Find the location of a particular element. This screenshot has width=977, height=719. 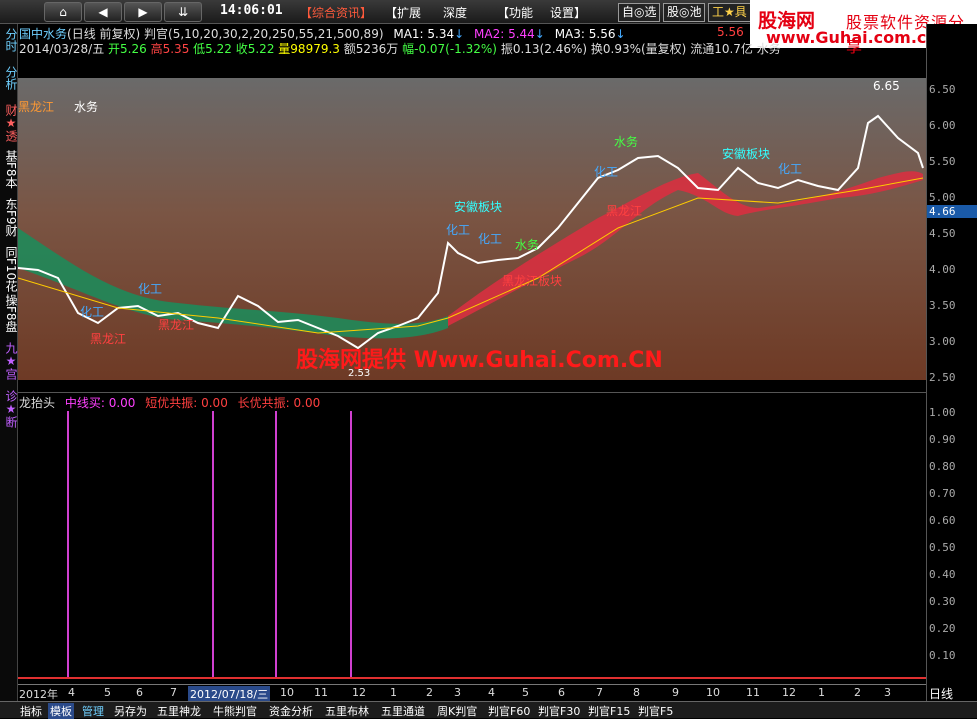

quote-amount: 额5236万 is located at coordinates (371, 49).